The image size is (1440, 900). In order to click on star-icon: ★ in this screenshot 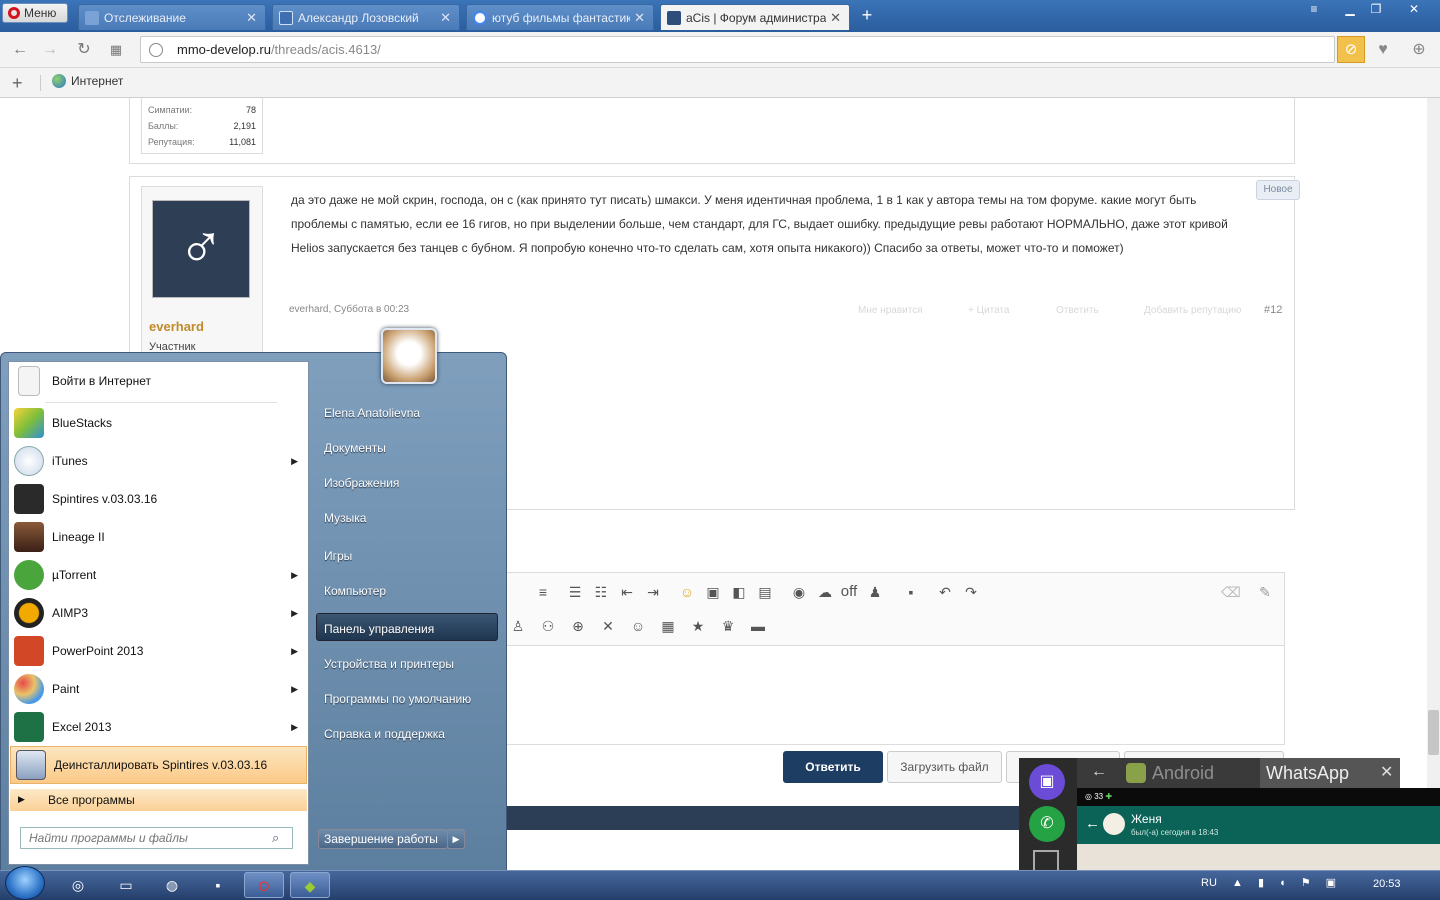, I will do `click(698, 626)`.